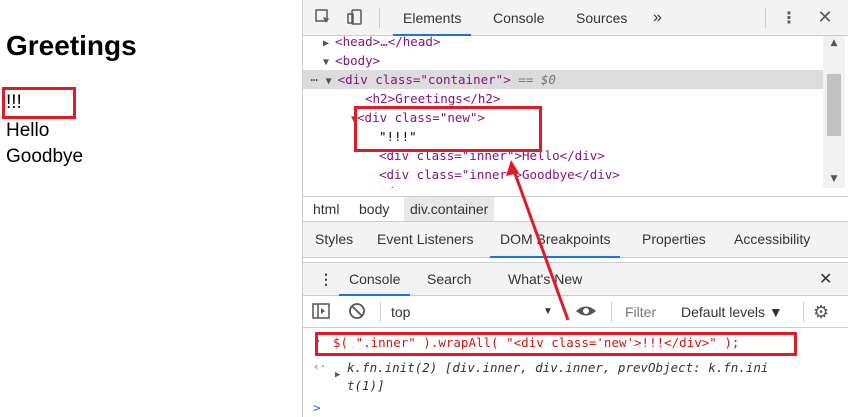  What do you see at coordinates (563, 60) in the screenshot?
I see `dom-node-body: ▼ <body>` at bounding box center [563, 60].